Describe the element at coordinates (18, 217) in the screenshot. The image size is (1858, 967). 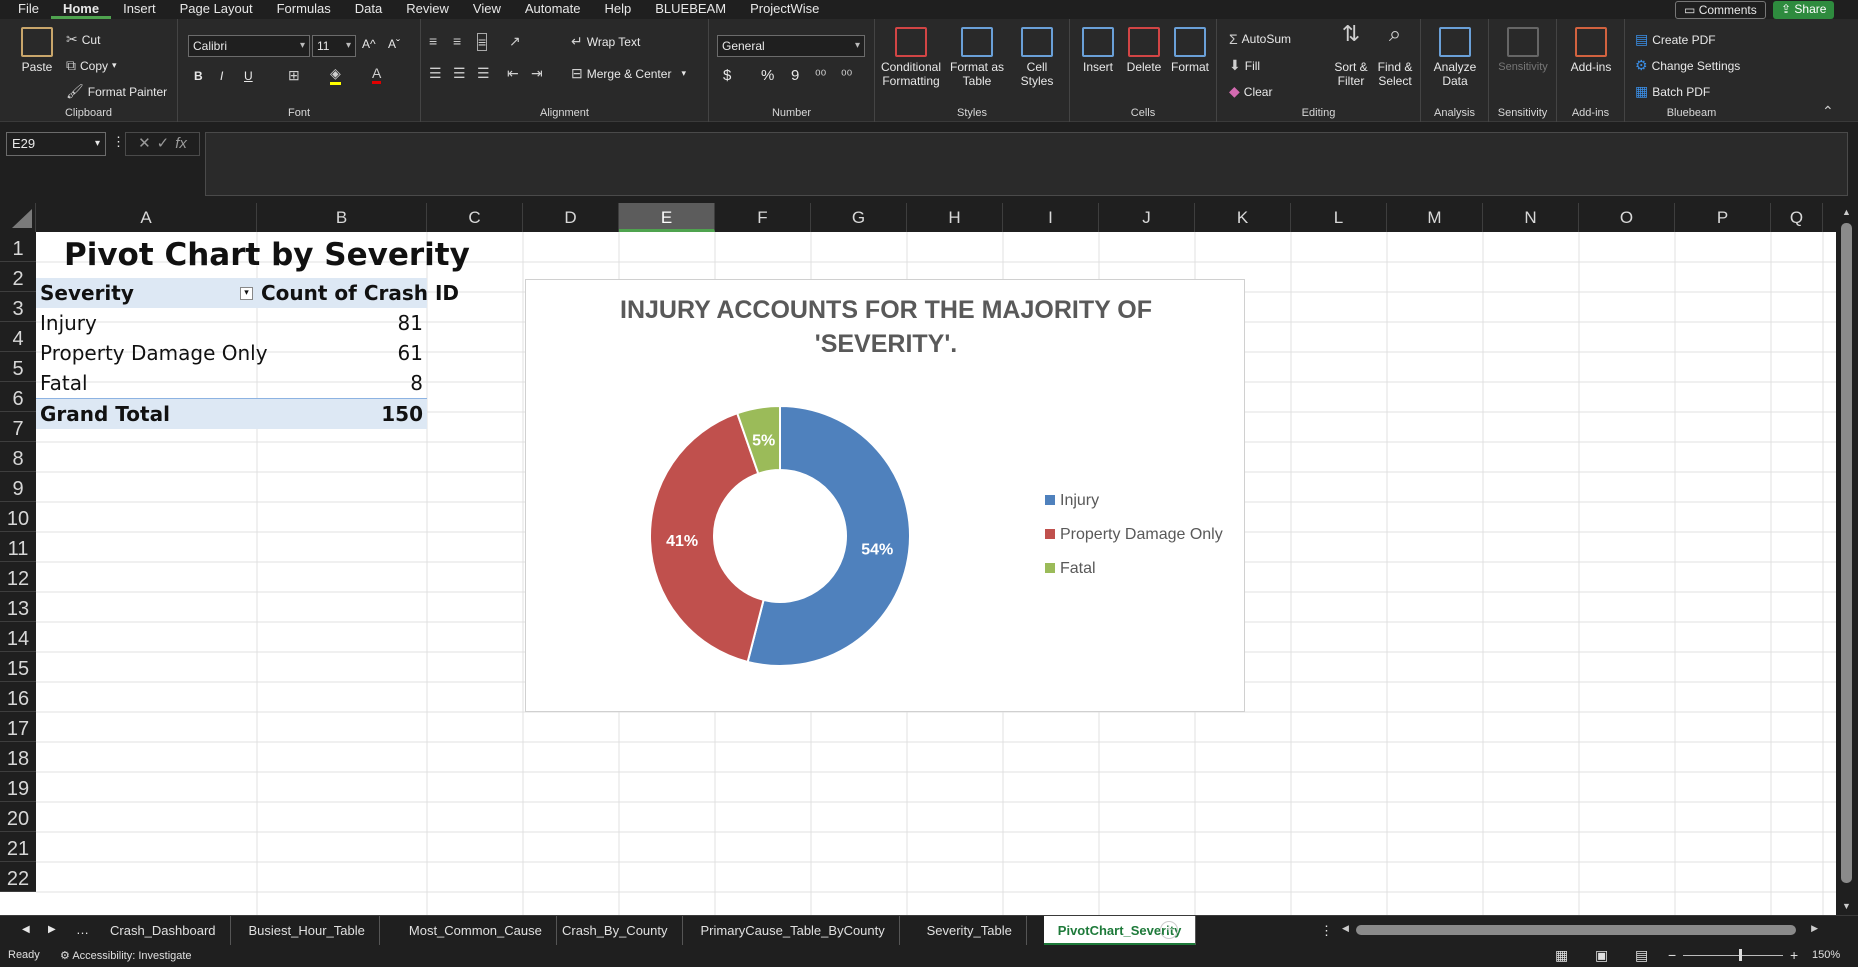
I see `select-all-corner` at that location.